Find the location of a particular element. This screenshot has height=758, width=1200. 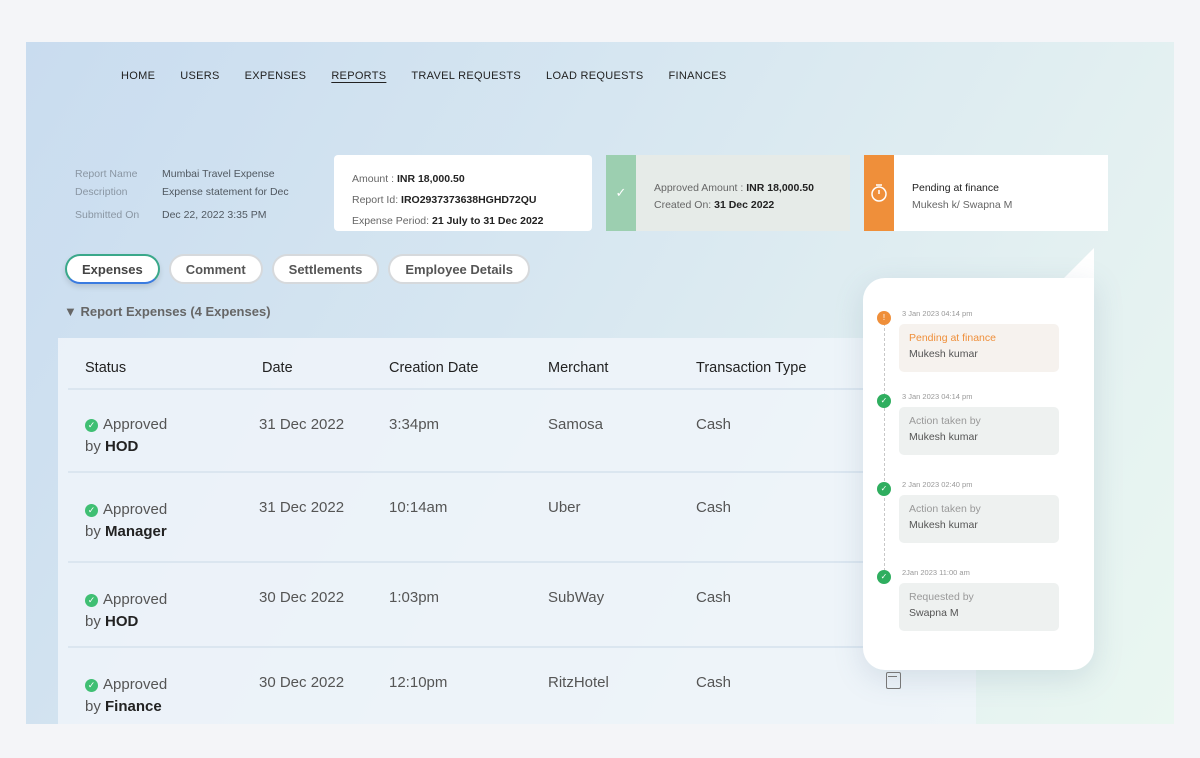

creation-time-cell: 1:03pm is located at coordinates (414, 597).